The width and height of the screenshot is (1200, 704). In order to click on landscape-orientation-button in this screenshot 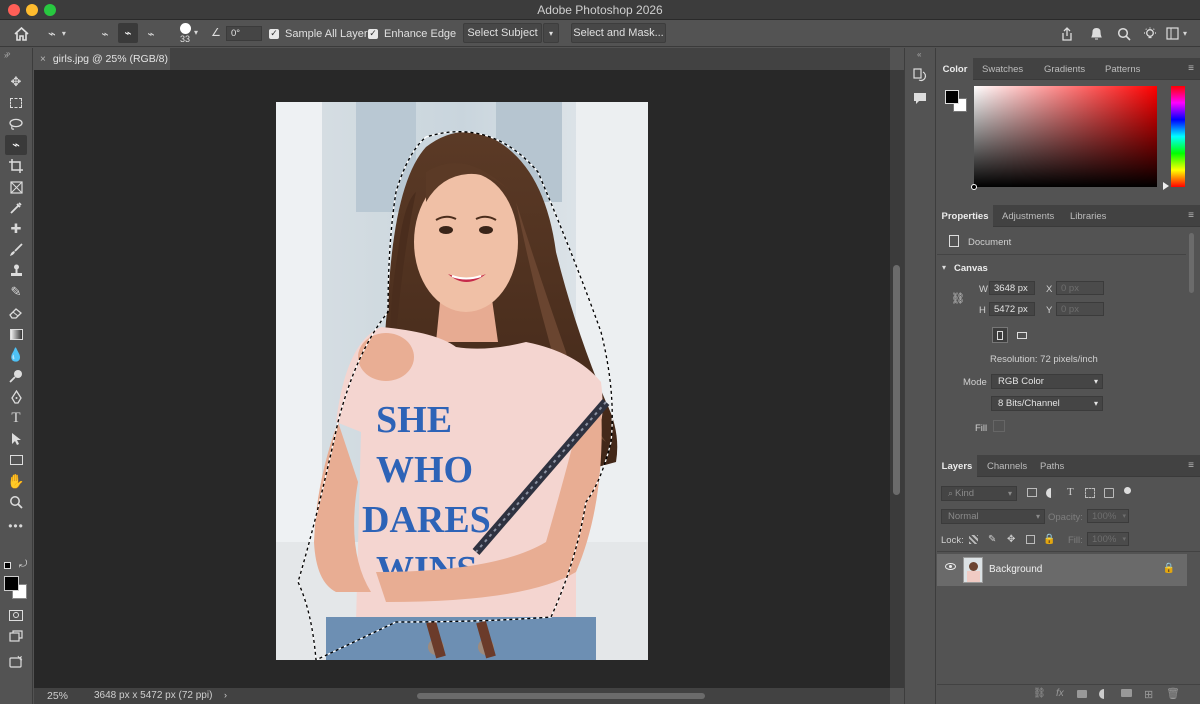, I will do `click(1022, 335)`.